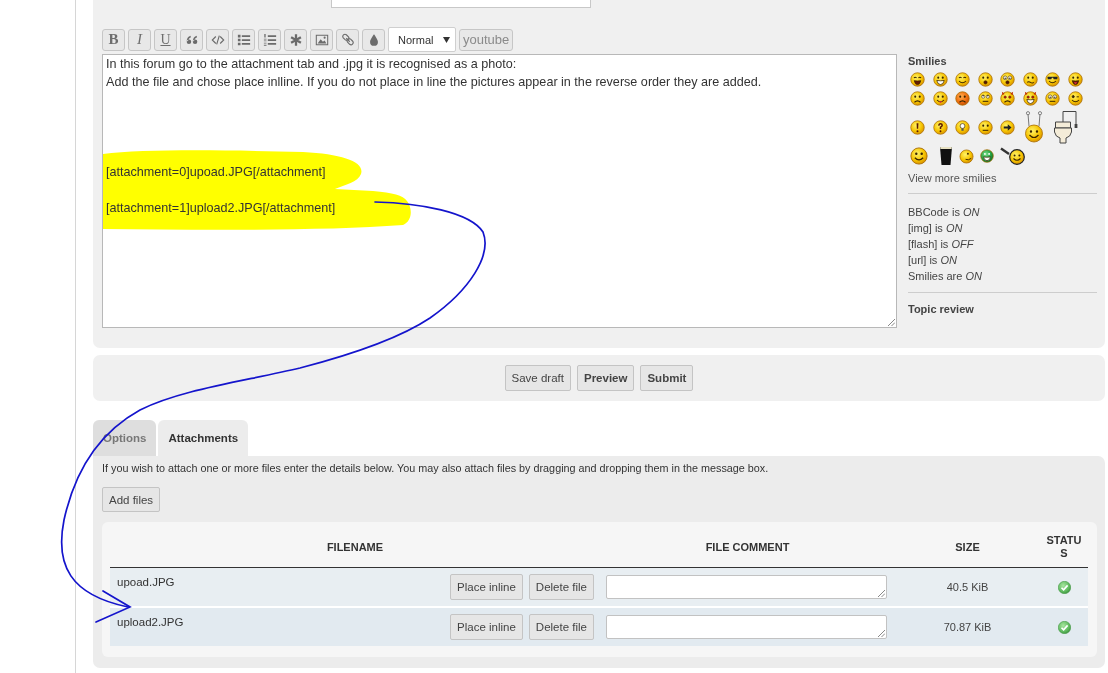  What do you see at coordinates (146, 582) in the screenshot?
I see `file-name: upoad.JPG` at bounding box center [146, 582].